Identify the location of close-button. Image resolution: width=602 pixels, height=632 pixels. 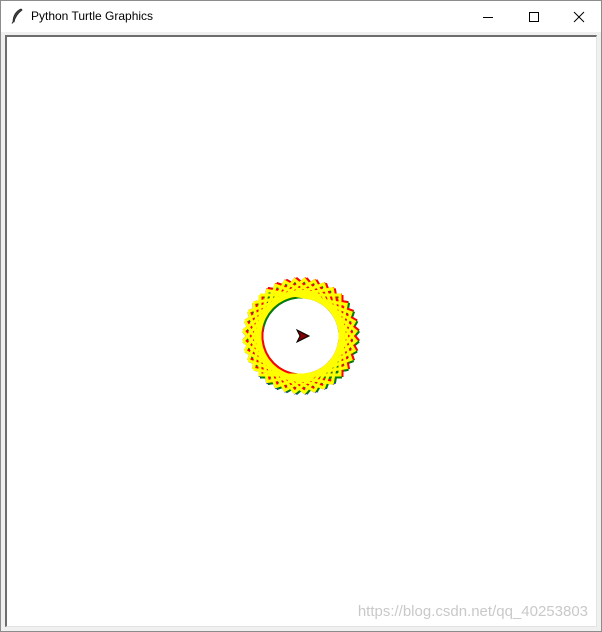
(578, 16).